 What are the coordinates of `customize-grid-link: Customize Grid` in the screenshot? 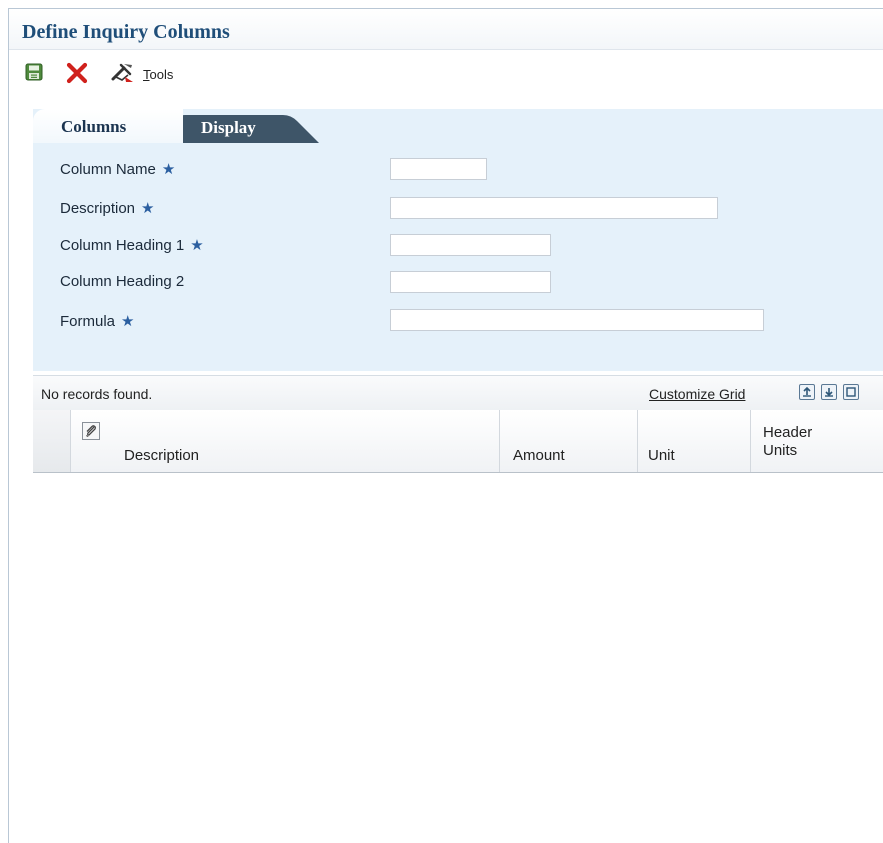 It's located at (697, 394).